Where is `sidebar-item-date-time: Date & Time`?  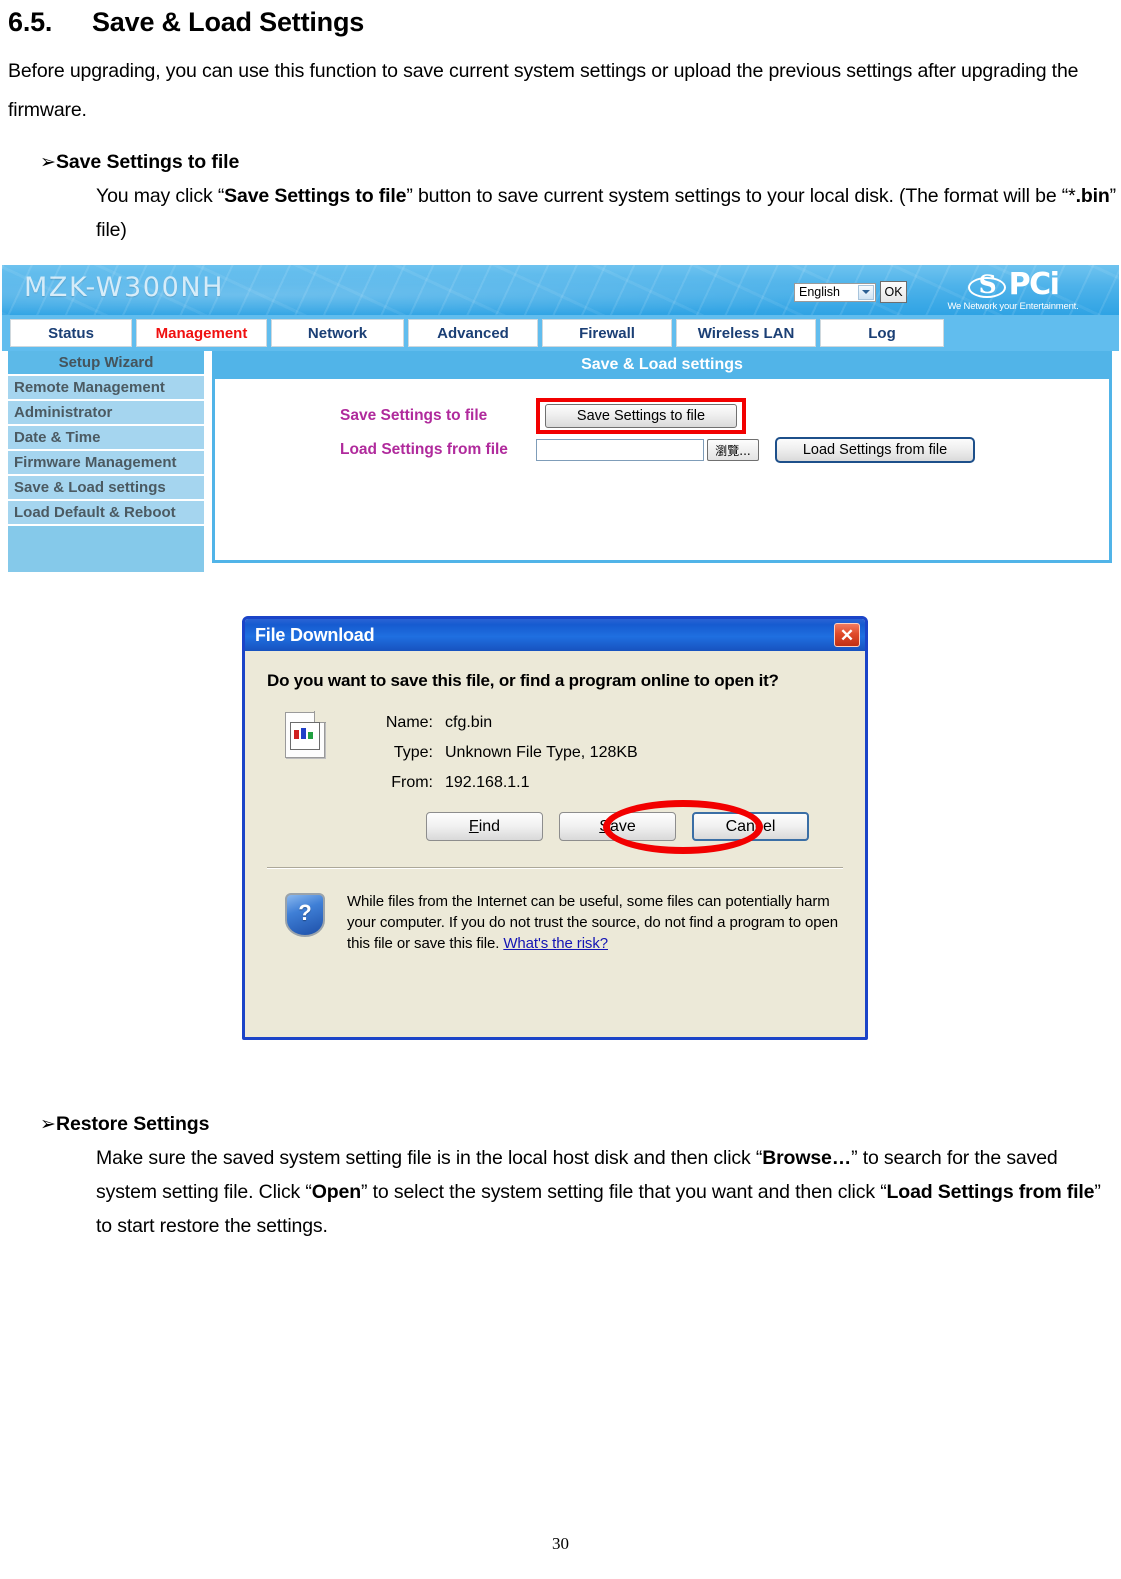 sidebar-item-date-time: Date & Time is located at coordinates (106, 438).